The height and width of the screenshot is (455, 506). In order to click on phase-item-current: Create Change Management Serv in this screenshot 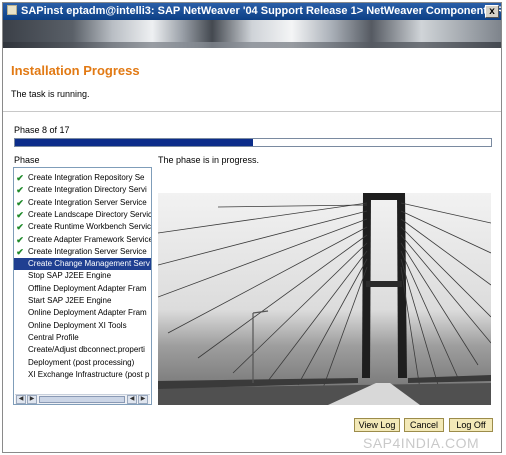, I will do `click(82, 264)`.